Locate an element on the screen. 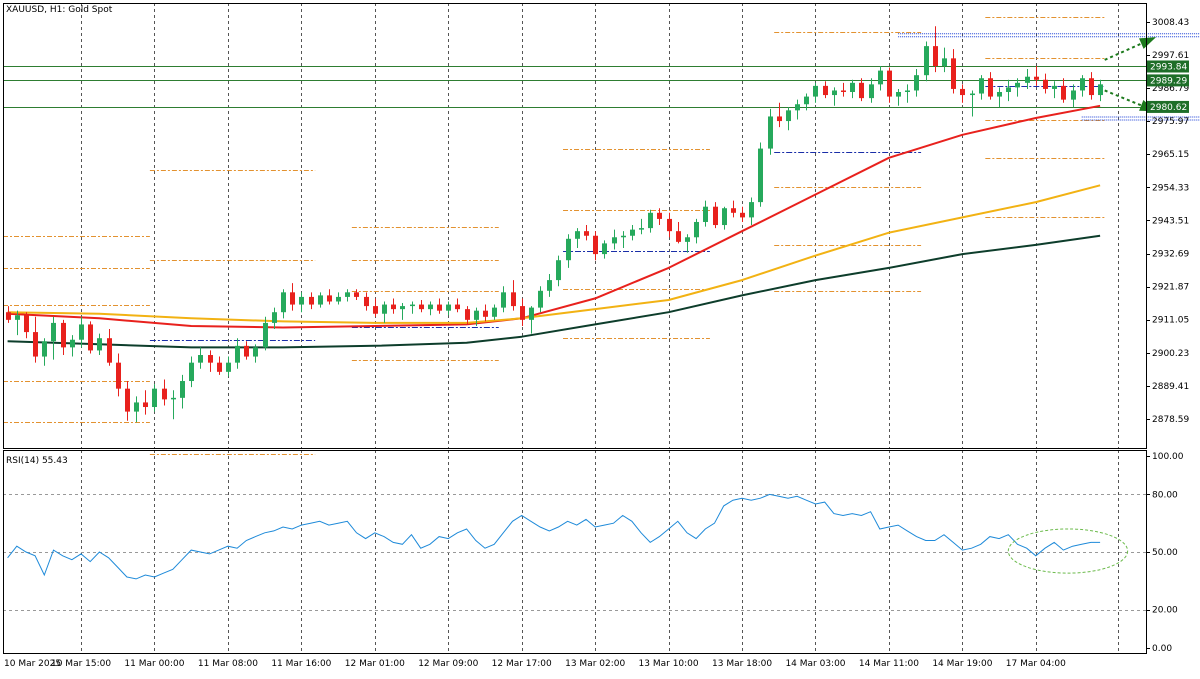  highlight-ellipse is located at coordinates (1068, 551).